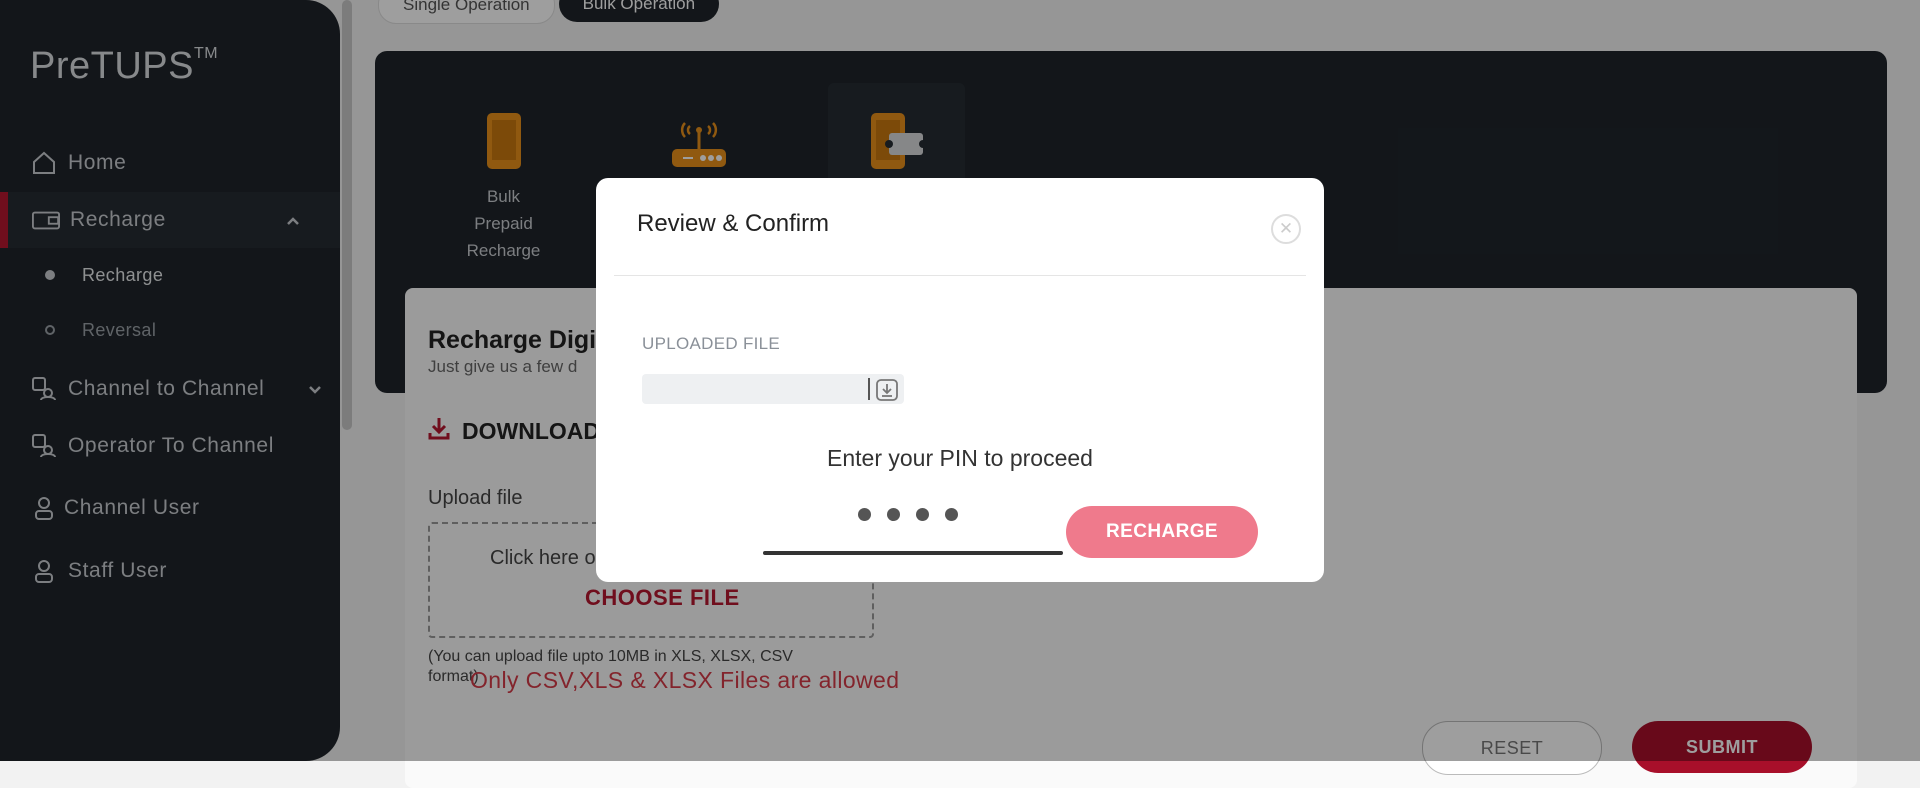  Describe the element at coordinates (869, 389) in the screenshot. I see `field-separator` at that location.